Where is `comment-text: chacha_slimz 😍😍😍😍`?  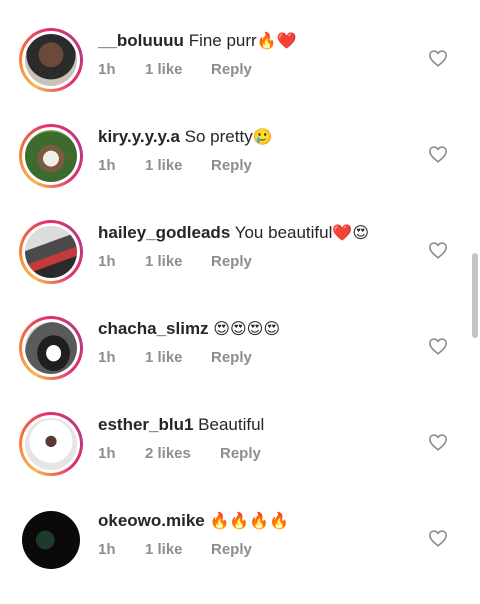 comment-text: chacha_slimz 😍😍😍😍 is located at coordinates (189, 329).